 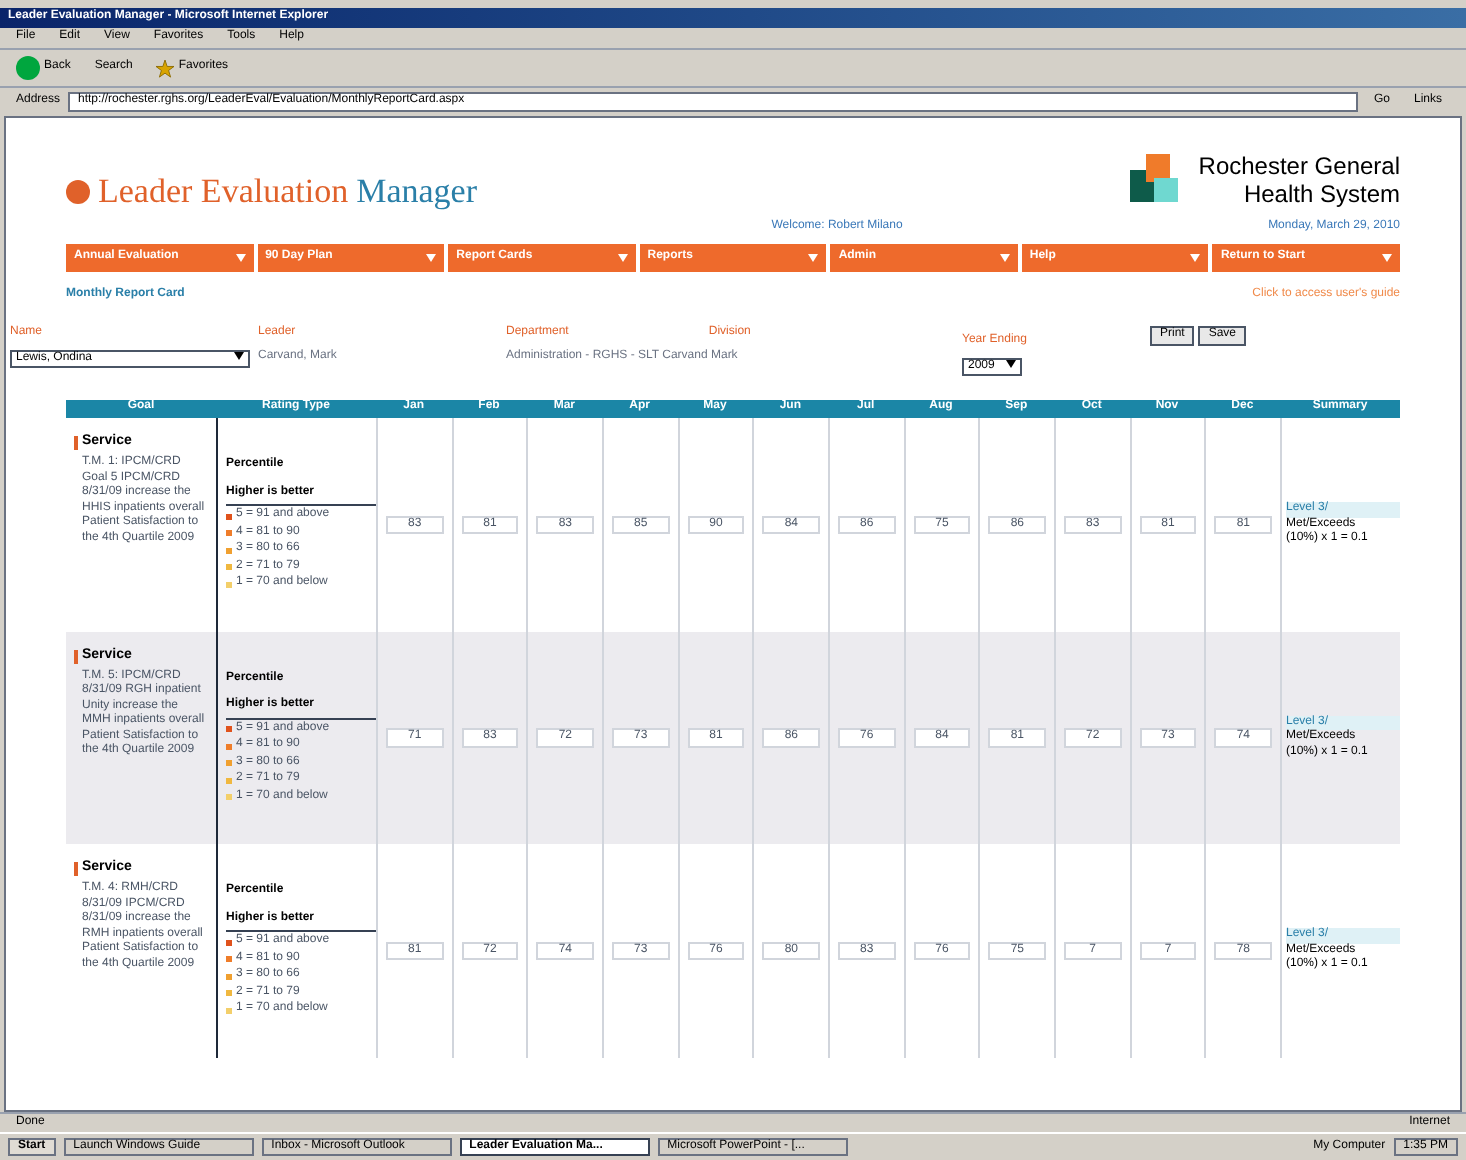 What do you see at coordinates (416, 191) in the screenshot?
I see `app-title-accent: Manager` at bounding box center [416, 191].